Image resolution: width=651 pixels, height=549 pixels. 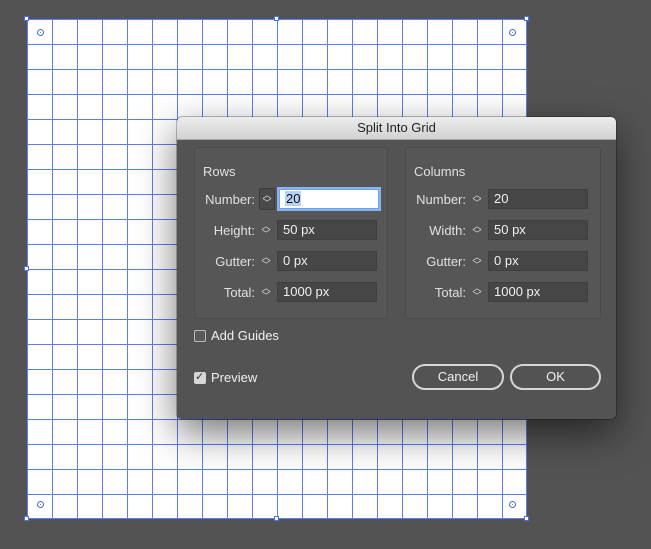 I want to click on add-guides-checkbox, so click(x=200, y=335).